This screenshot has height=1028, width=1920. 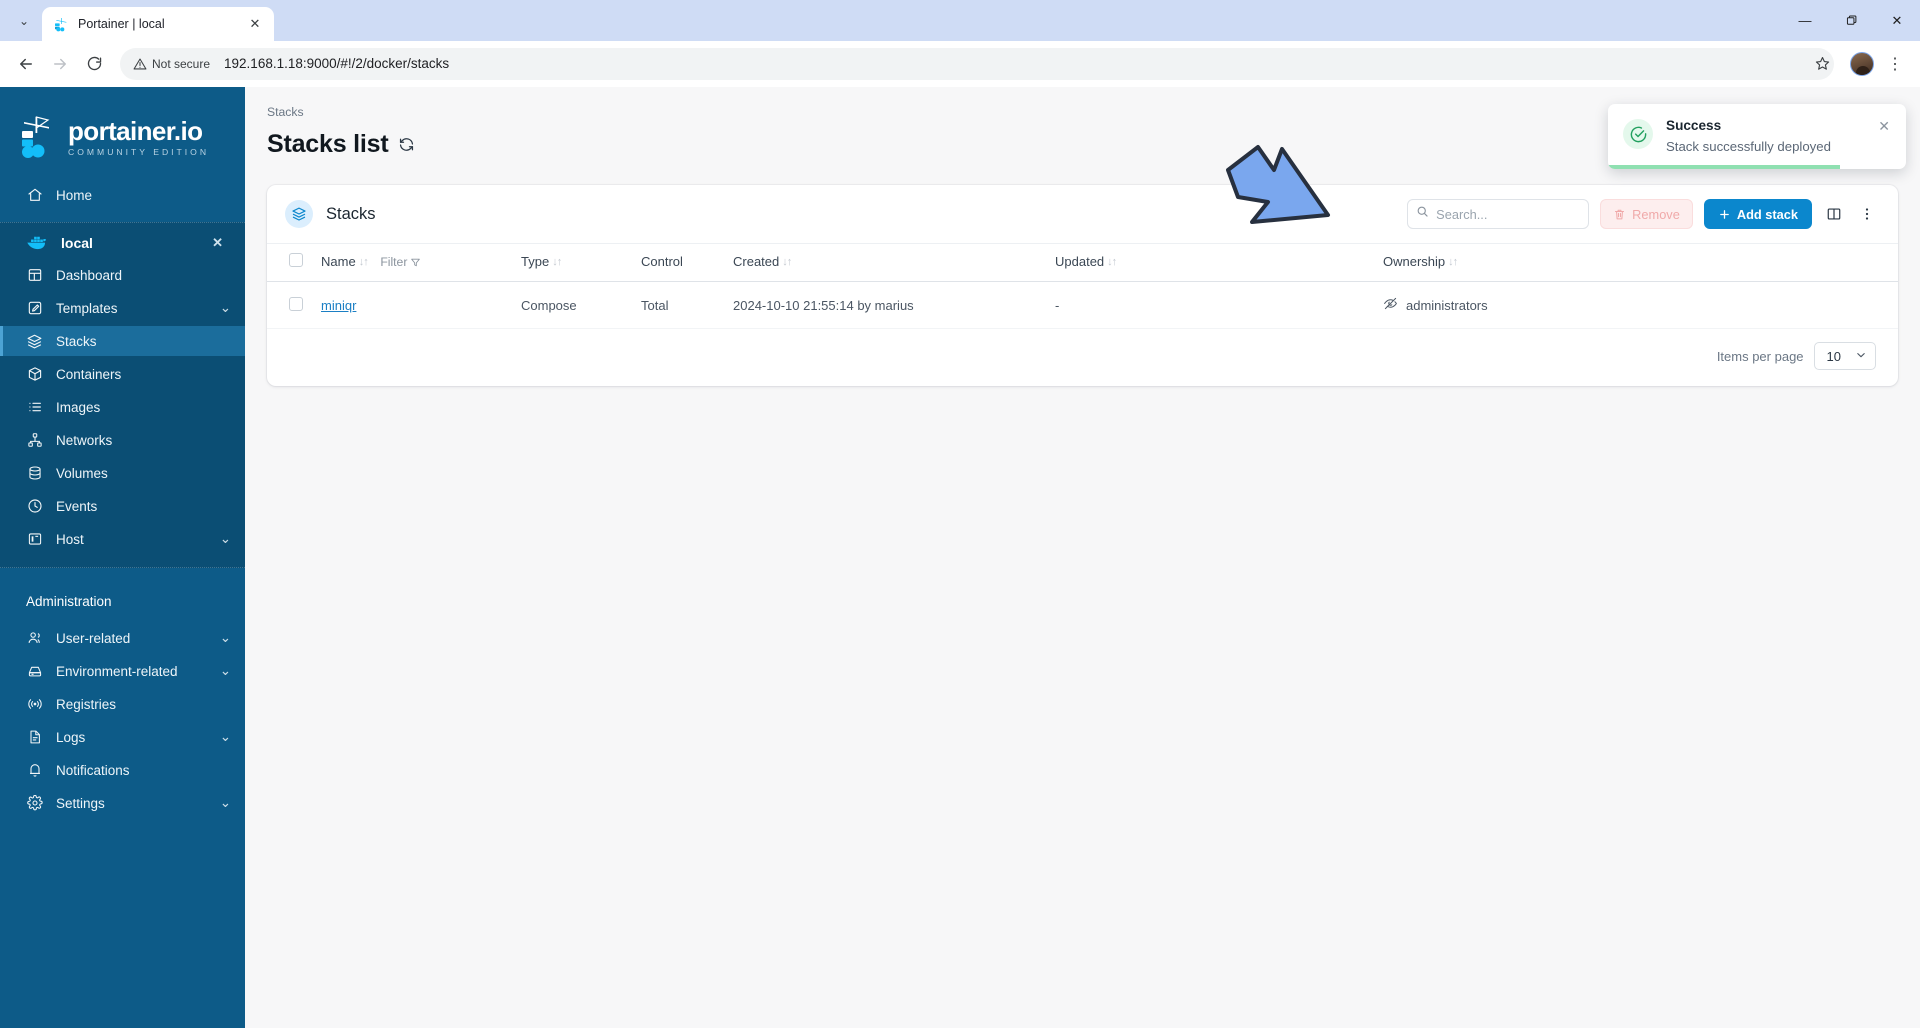 I want to click on cell-type: Compose, so click(x=573, y=305).